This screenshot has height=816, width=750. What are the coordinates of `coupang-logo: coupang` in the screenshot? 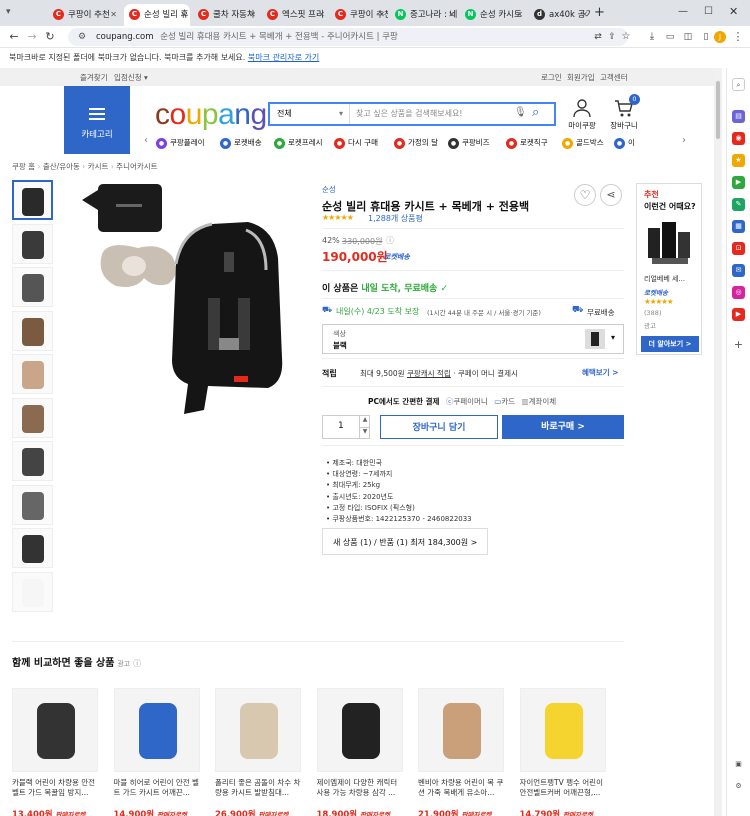 It's located at (211, 115).